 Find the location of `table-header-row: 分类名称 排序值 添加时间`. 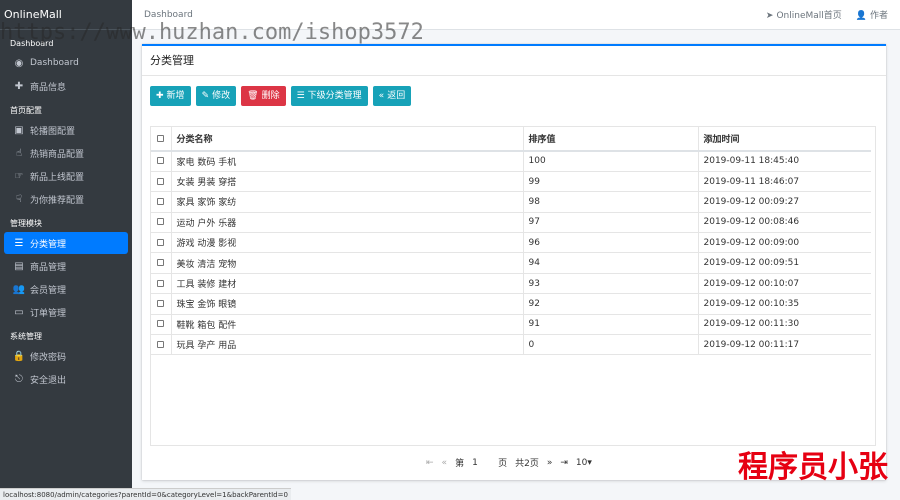

table-header-row: 分类名称 排序值 添加时间 is located at coordinates (511, 139).